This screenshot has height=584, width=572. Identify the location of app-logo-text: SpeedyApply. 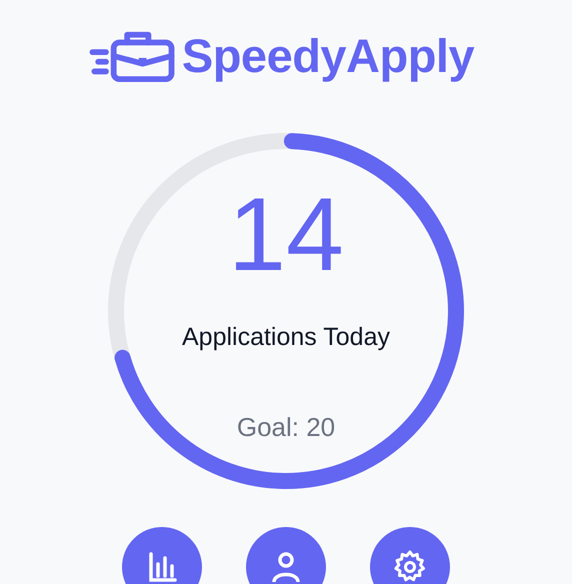
(328, 55).